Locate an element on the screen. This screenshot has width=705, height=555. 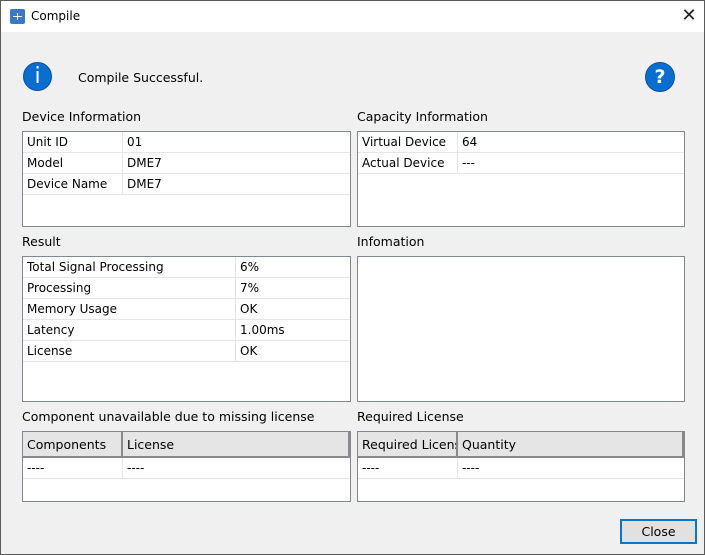
column-header-quantity: Quantity is located at coordinates (571, 444).